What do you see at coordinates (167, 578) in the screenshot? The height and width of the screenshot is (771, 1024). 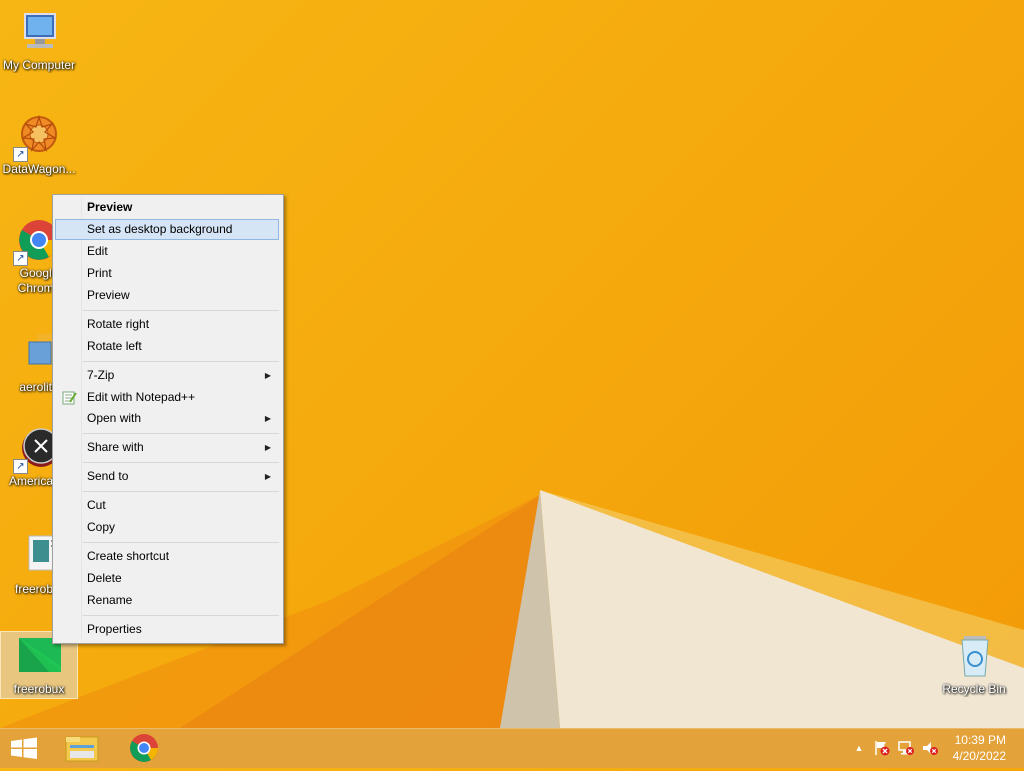 I see `menu-item-delete: Delete` at bounding box center [167, 578].